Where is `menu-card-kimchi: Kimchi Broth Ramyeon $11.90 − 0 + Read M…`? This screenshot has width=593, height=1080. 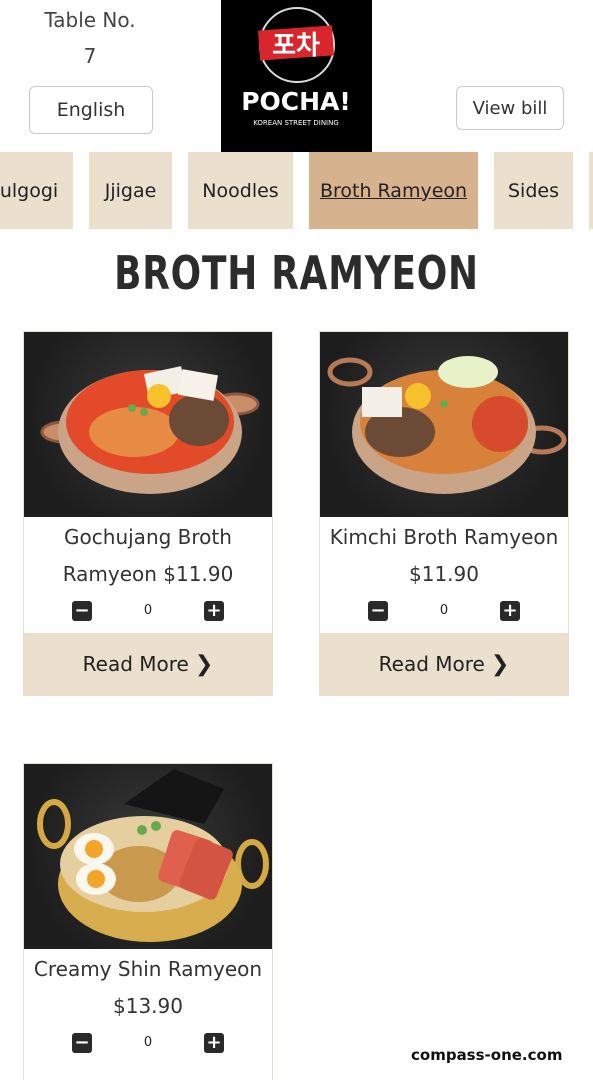
menu-card-kimchi: Kimchi Broth Ramyeon $11.90 − 0 + Read M… is located at coordinates (444, 513).